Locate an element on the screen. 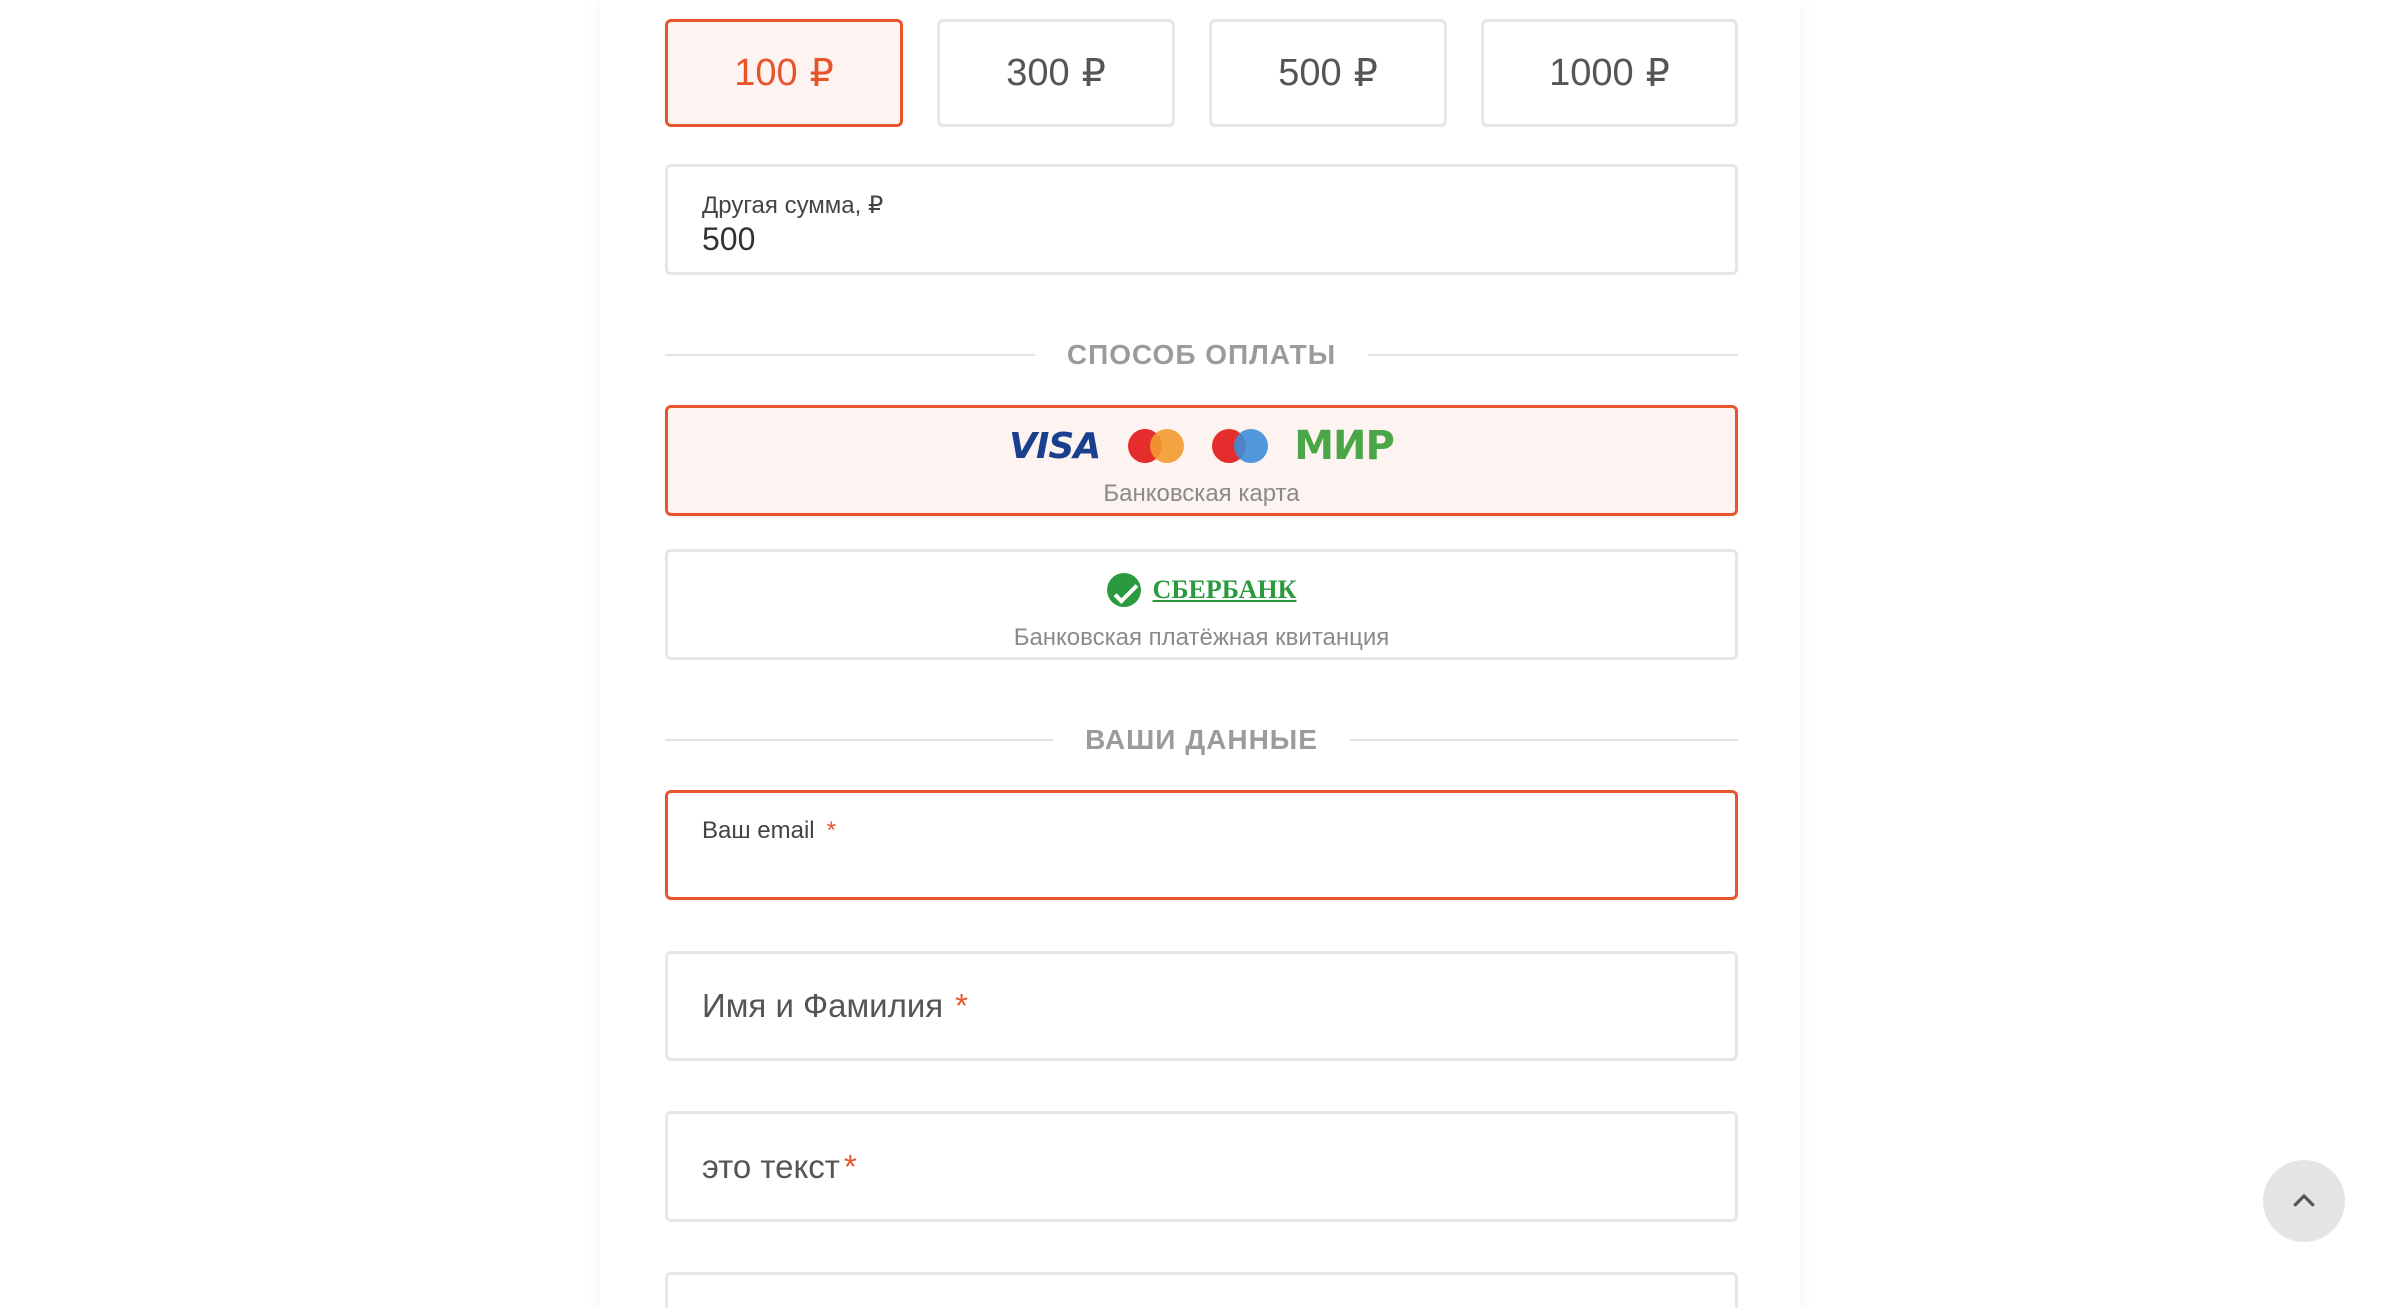  maestro-logo-icon is located at coordinates (1240, 446).